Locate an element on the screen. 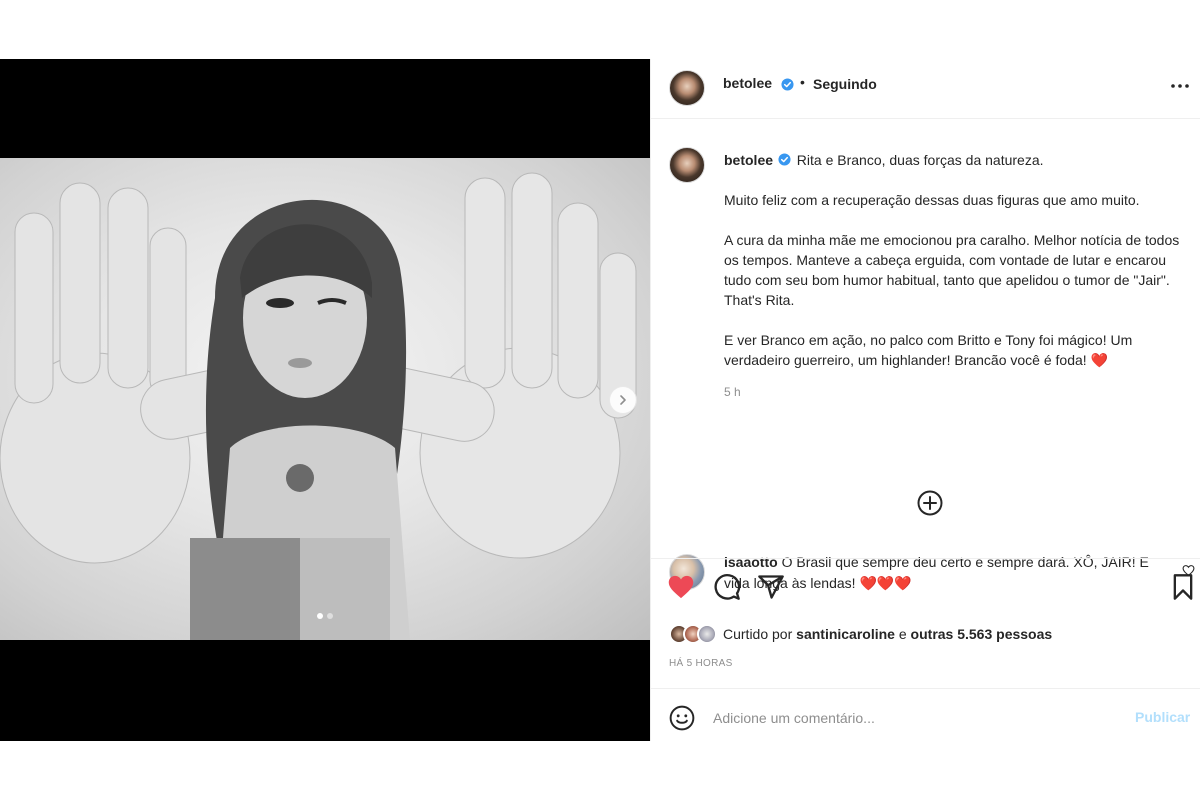 This screenshot has width=1200, height=800. more-horizontal-icon is located at coordinates (1180, 86).